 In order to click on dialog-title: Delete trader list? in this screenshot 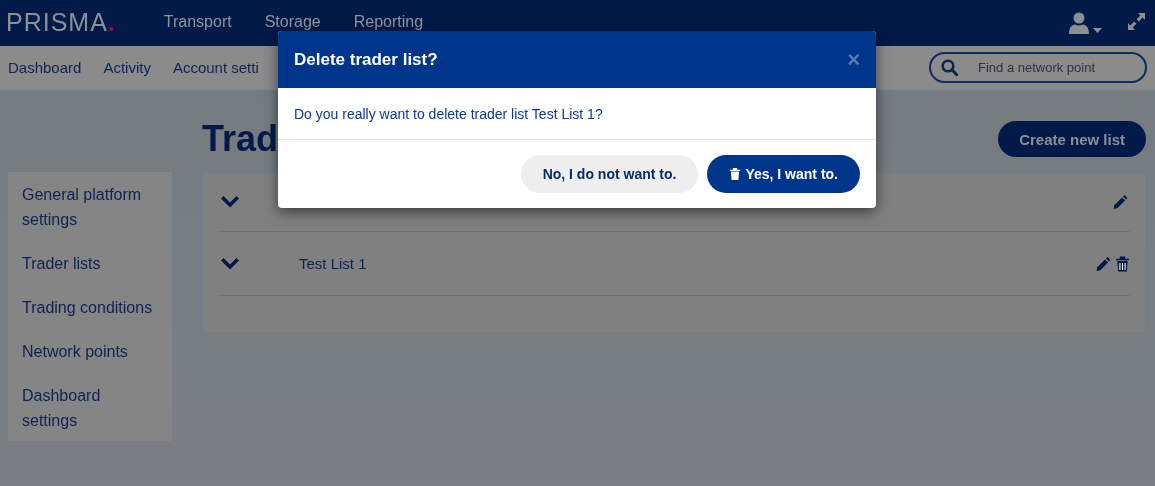, I will do `click(366, 59)`.